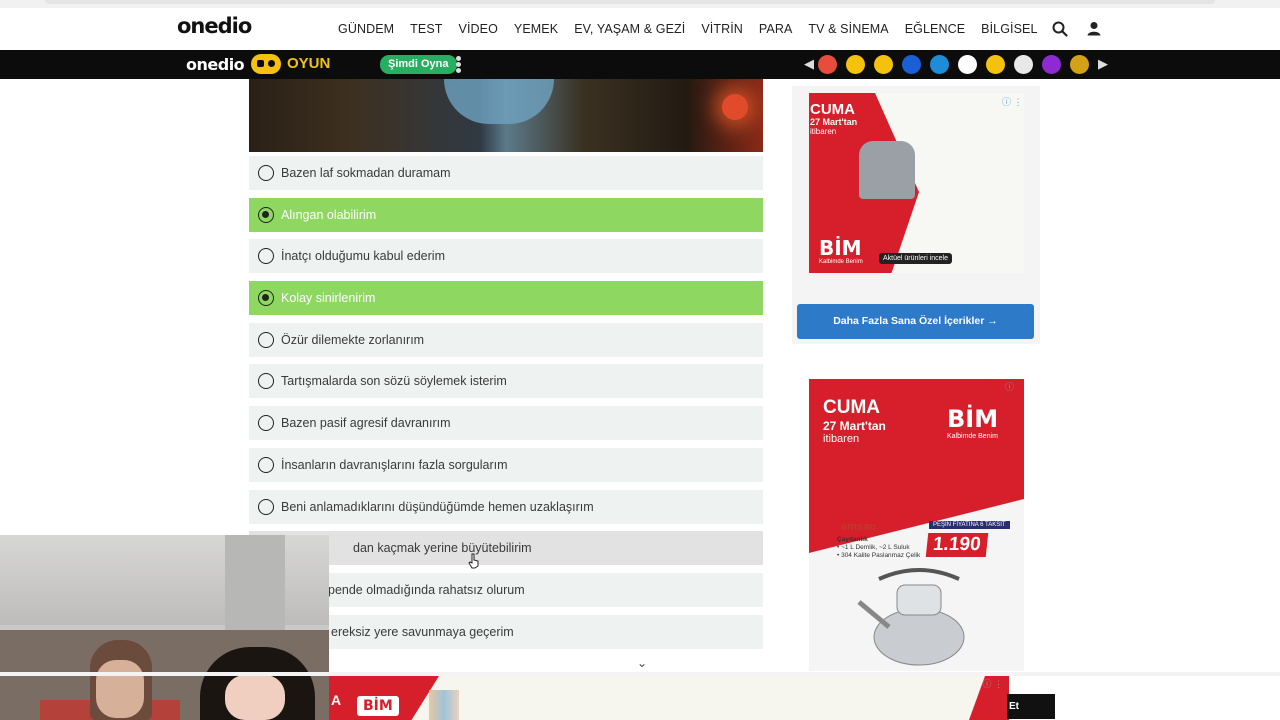 This screenshot has height=720, width=1280. What do you see at coordinates (353, 339) in the screenshot?
I see `quiz-option-label: Özür dilemekte zorlanırım` at bounding box center [353, 339].